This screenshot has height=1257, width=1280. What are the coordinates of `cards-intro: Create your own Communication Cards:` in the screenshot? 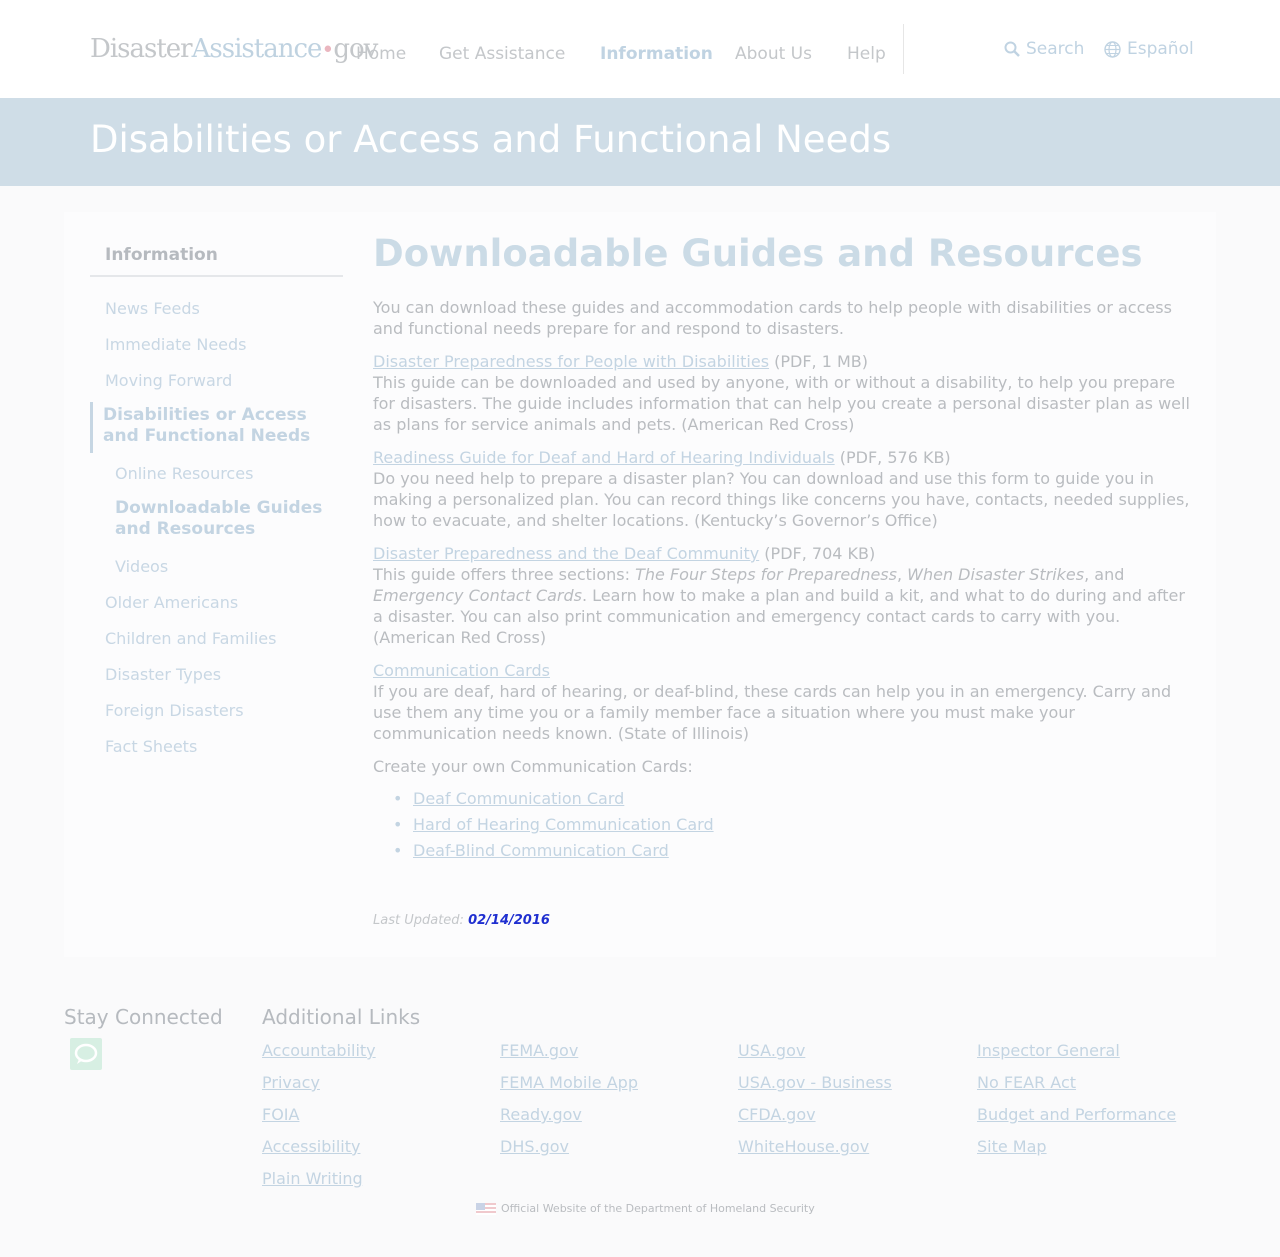 It's located at (533, 766).